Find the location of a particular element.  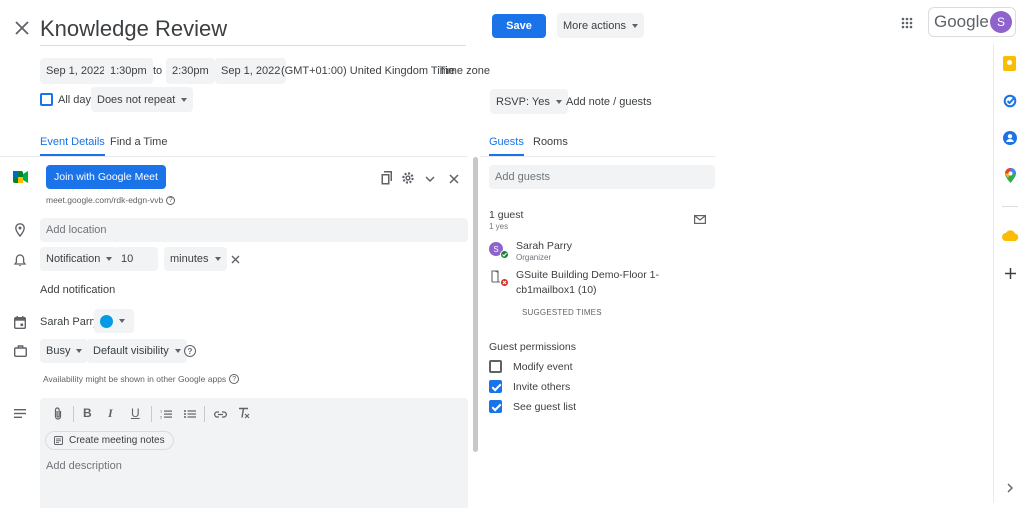

start-date-field: Sep 1, 2022 is located at coordinates (76, 71).